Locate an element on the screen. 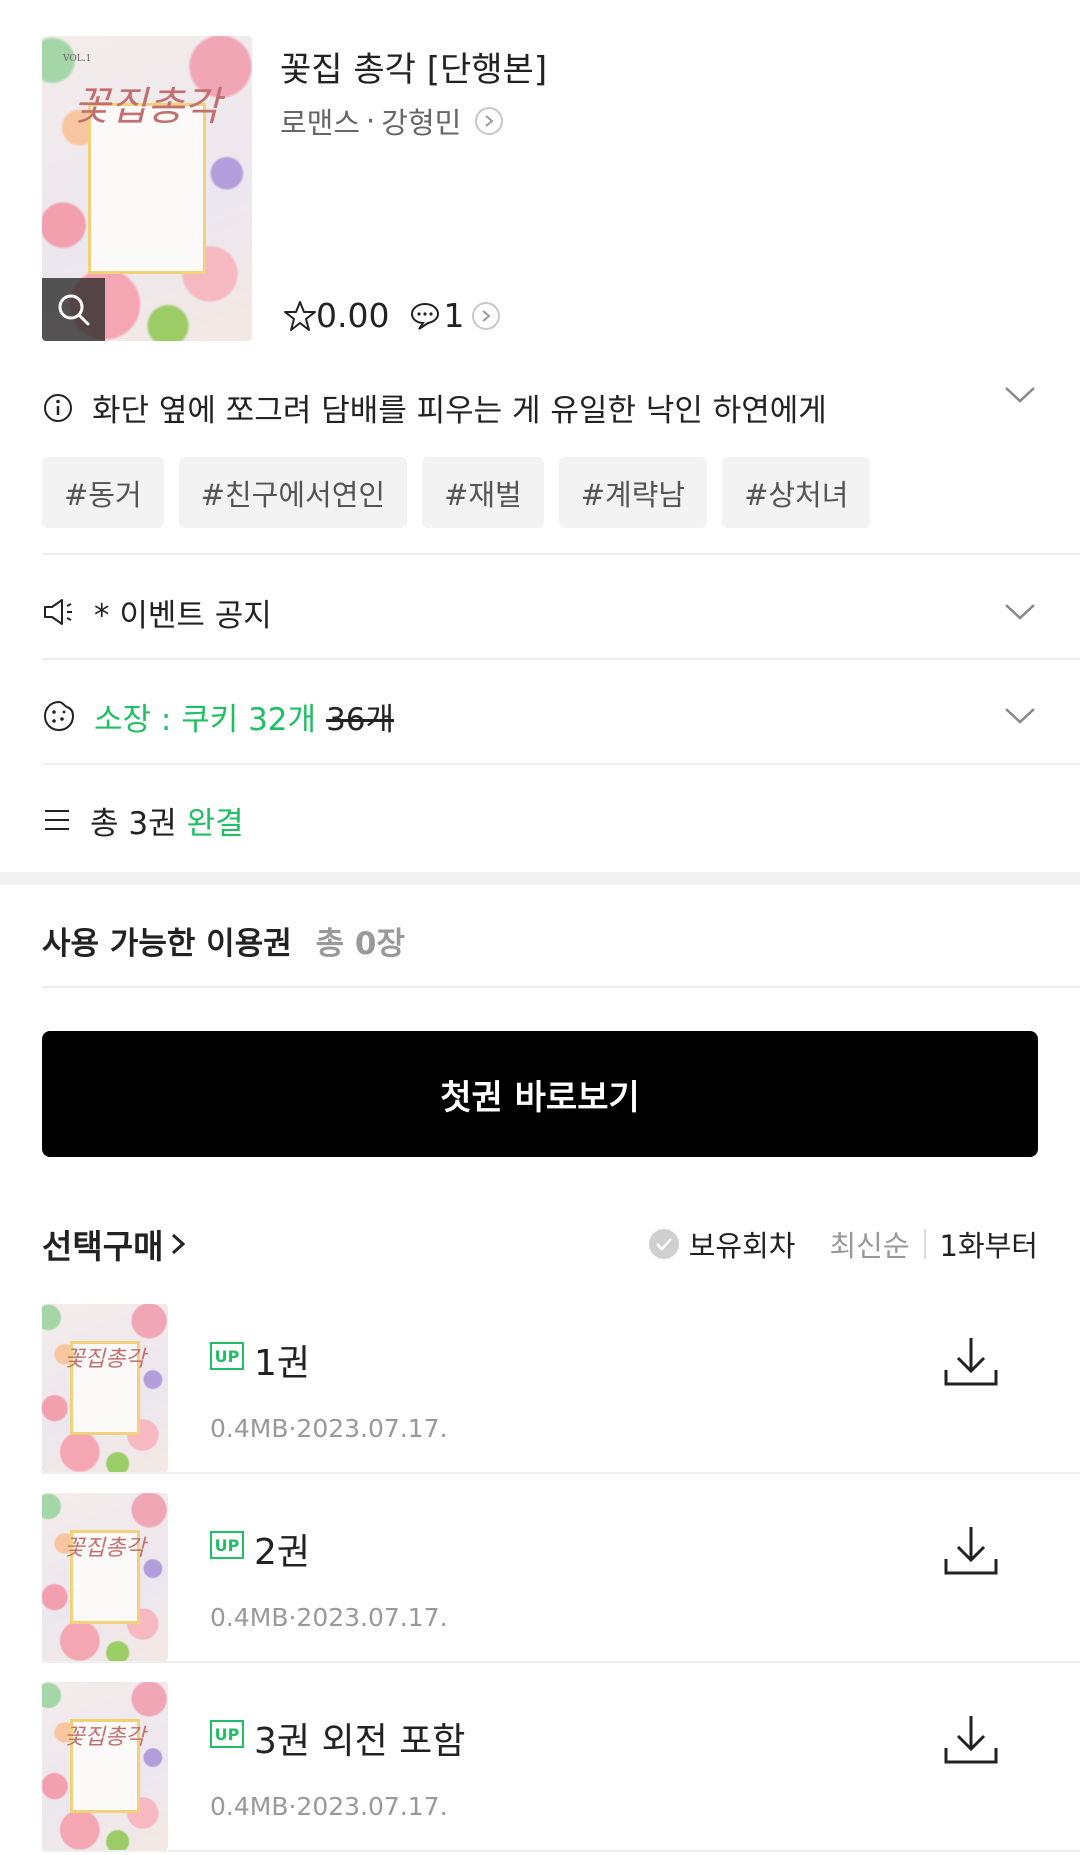 The image size is (1080, 1855). volume-row: 총 3권 완결 is located at coordinates (541, 821).